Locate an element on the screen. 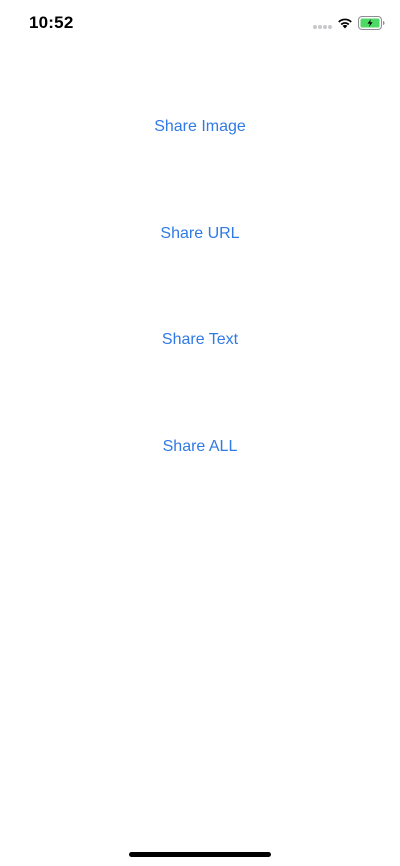 This screenshot has height=866, width=400. status-time: 10:52 is located at coordinates (51, 22).